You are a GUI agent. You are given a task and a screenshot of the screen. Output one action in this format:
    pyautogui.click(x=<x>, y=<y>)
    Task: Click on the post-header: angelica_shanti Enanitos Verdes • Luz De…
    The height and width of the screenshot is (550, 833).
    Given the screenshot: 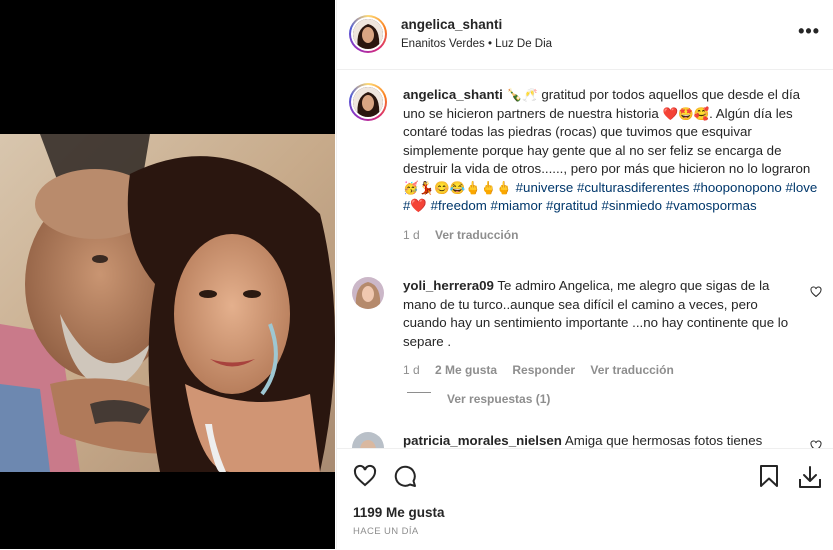 What is the action you would take?
    pyautogui.click(x=585, y=35)
    